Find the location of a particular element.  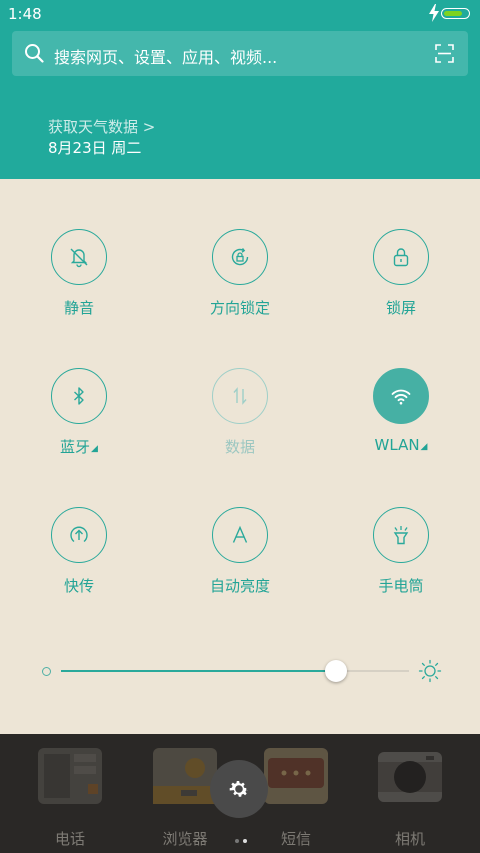

battery-level is located at coordinates (453, 13).